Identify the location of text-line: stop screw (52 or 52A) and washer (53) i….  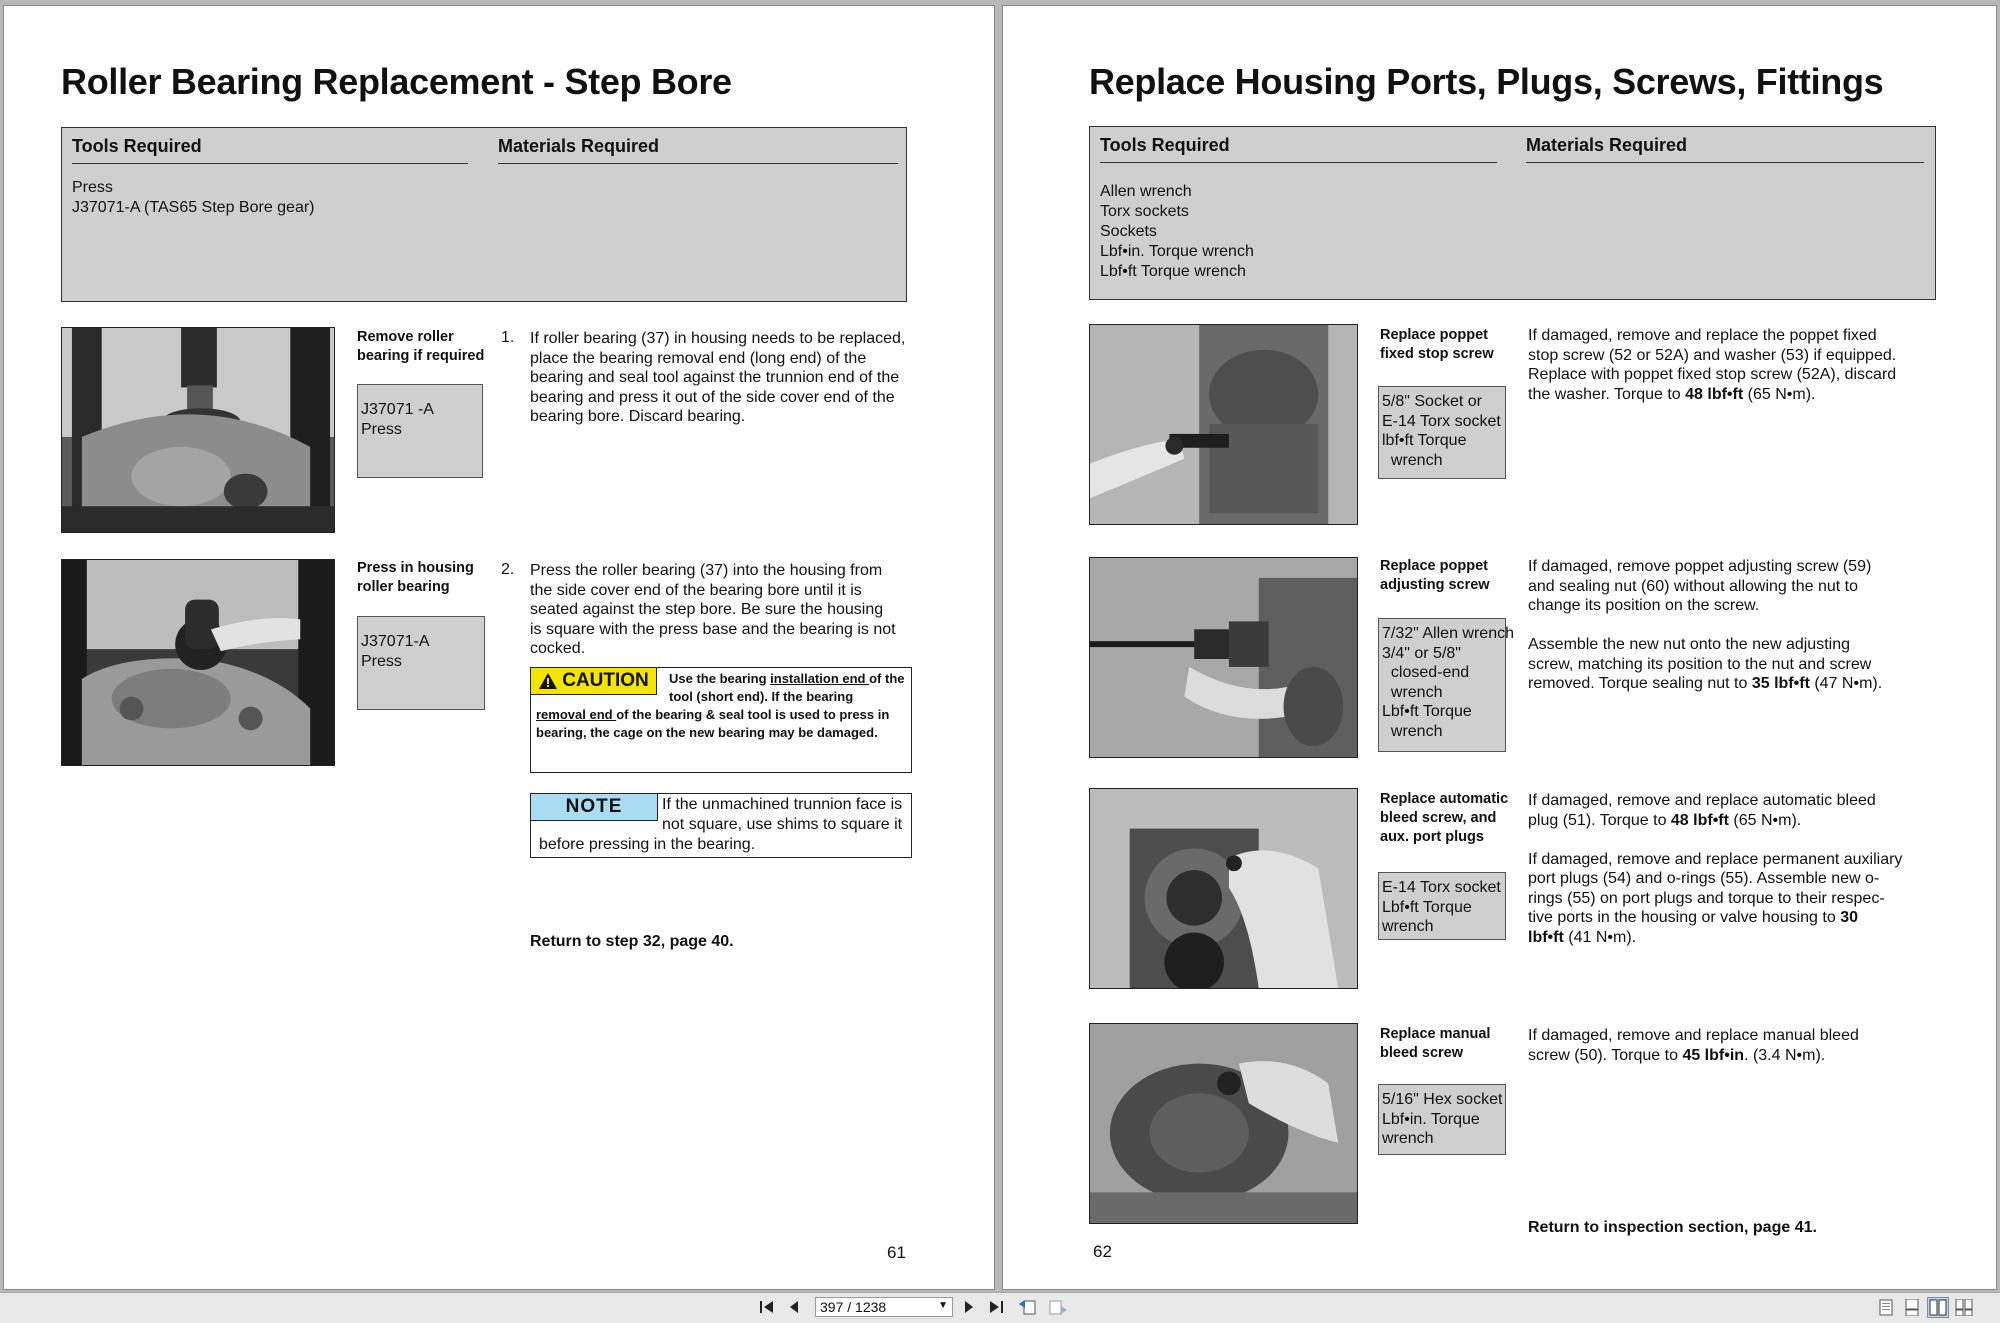
(1712, 356).